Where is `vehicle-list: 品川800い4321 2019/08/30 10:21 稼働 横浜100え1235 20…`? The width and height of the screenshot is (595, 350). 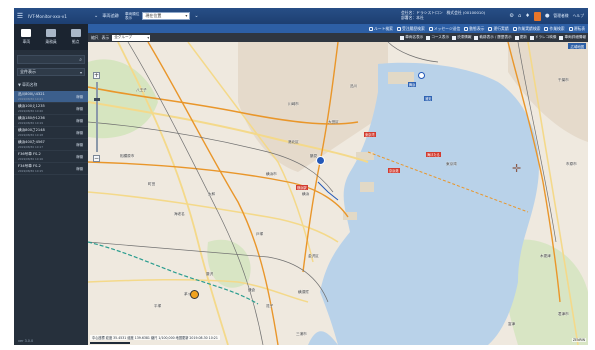
vehicle-list: 品川800い4321 2019/08/30 10:21 稼働 横浜100え1235 20… is located at coordinates (51, 133).